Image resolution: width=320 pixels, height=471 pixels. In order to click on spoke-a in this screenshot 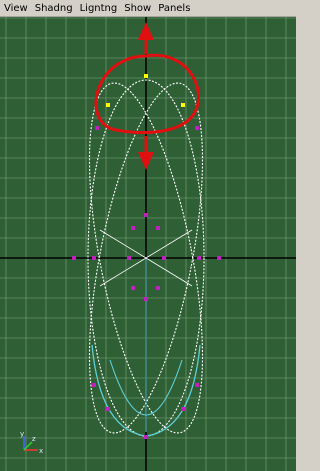, I will do `click(123, 244)`.